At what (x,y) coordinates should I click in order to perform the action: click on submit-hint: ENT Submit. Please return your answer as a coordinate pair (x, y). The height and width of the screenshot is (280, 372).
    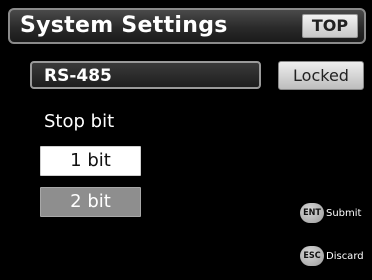
    Looking at the image, I should click on (330, 213).